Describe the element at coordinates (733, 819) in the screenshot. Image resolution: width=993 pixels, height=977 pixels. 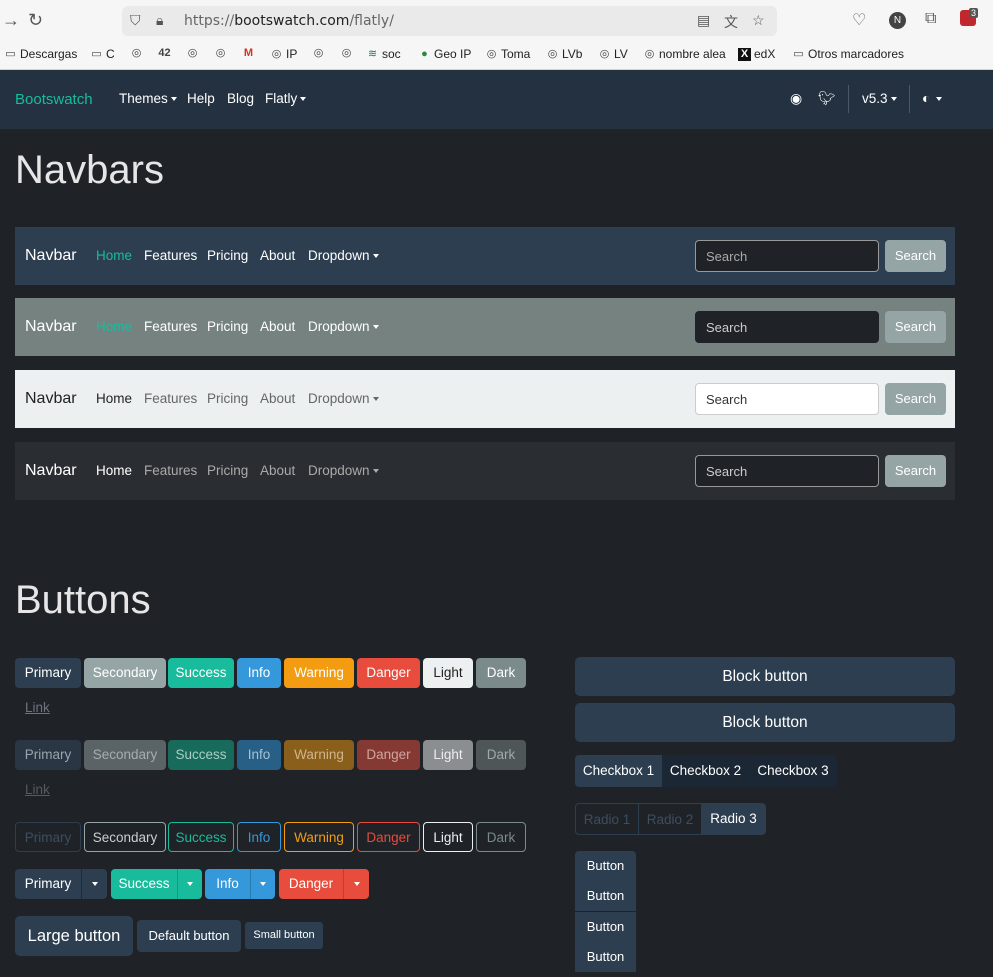
I see `radio-3-button: Radio 3` at that location.